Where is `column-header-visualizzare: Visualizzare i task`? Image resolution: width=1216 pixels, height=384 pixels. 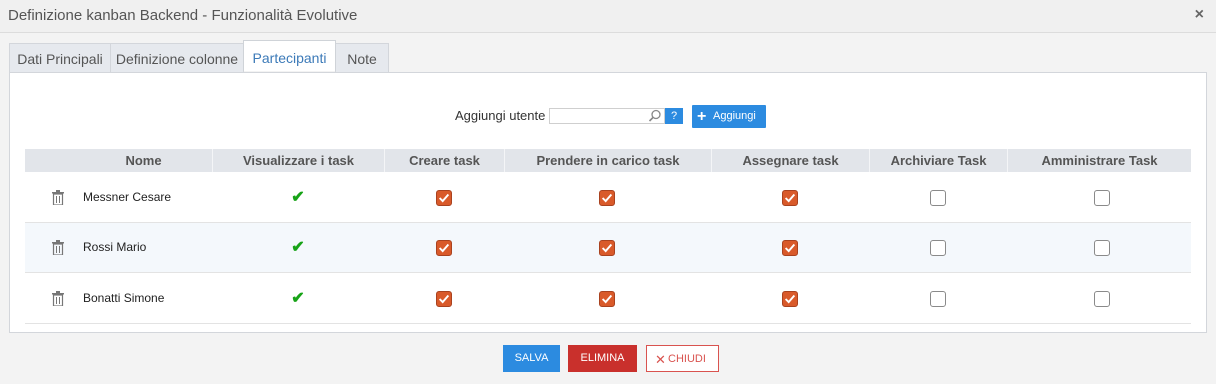
column-header-visualizzare: Visualizzare i task is located at coordinates (298, 160).